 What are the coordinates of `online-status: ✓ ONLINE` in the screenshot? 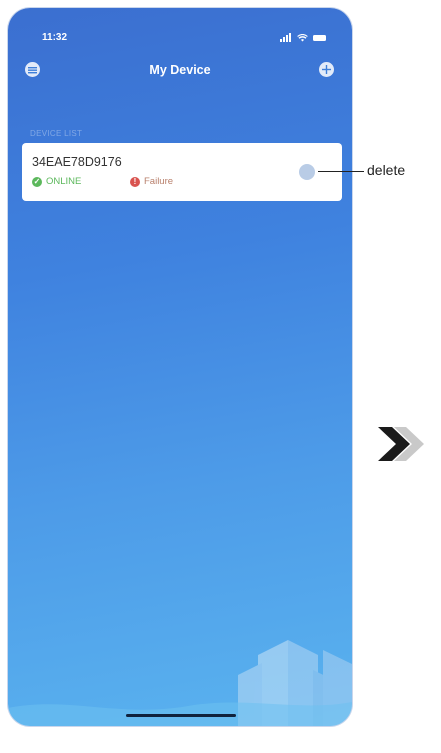 It's located at (56, 181).